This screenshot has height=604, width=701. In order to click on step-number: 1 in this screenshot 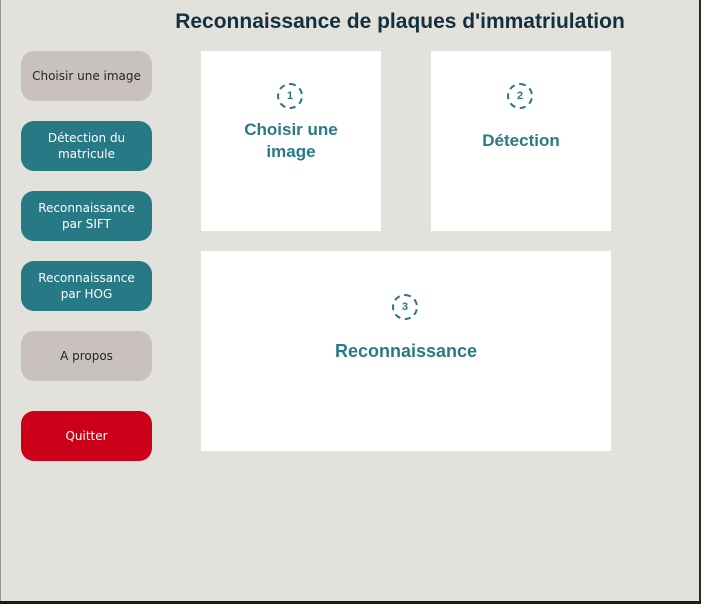, I will do `click(290, 96)`.